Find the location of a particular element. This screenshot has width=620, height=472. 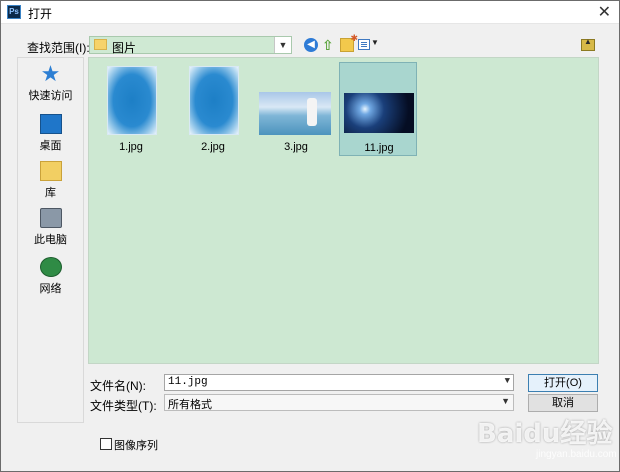

place-desktop: 桌面 is located at coordinates (50, 133).